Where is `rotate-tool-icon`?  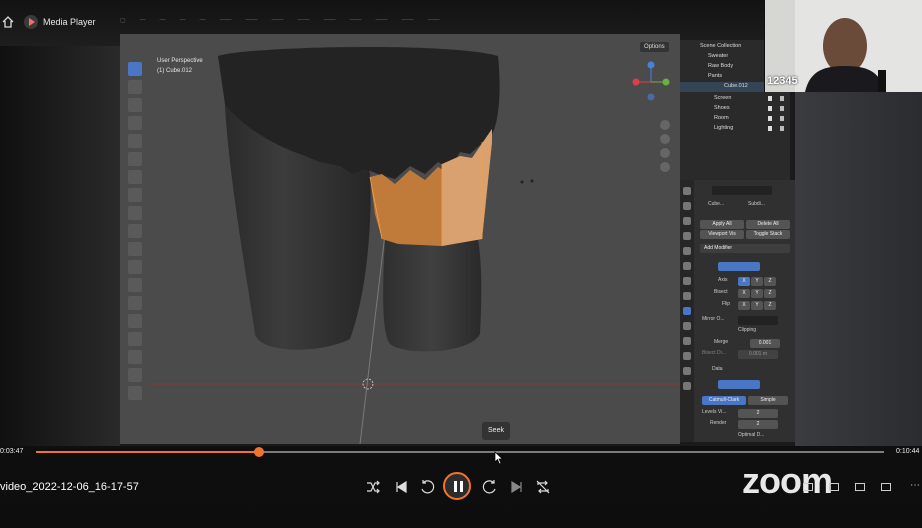 rotate-tool-icon is located at coordinates (135, 123).